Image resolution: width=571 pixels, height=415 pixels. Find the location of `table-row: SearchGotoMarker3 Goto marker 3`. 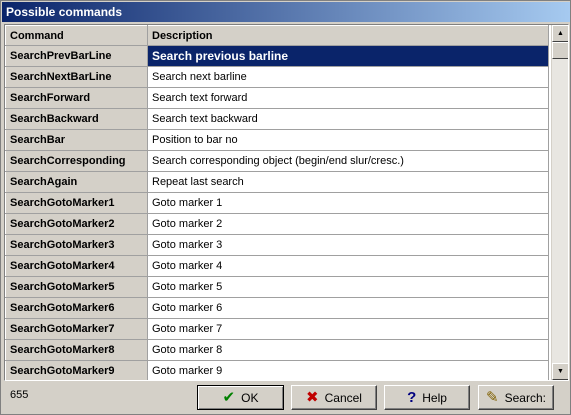

table-row: SearchGotoMarker3 Goto marker 3 is located at coordinates (277, 245).